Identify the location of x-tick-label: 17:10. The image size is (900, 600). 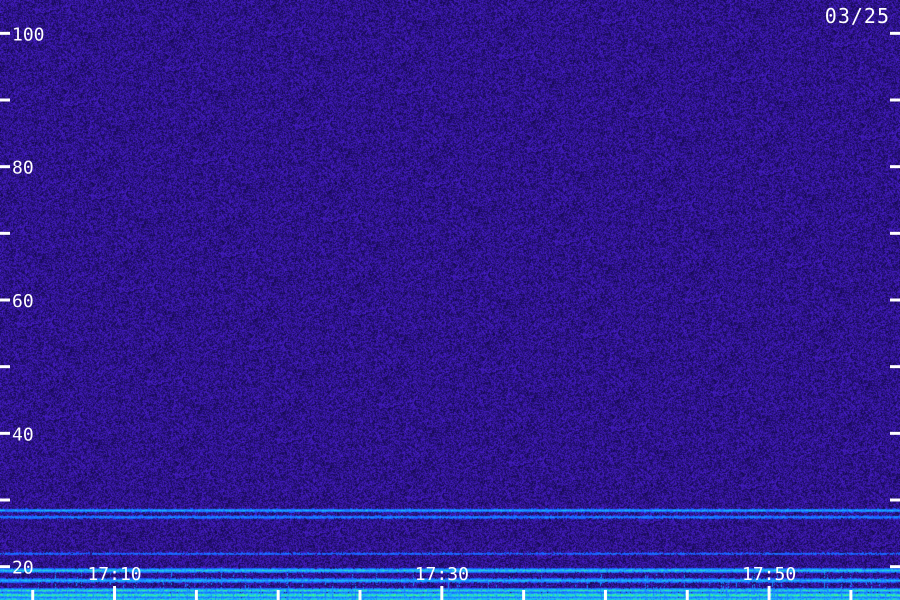
(114, 574).